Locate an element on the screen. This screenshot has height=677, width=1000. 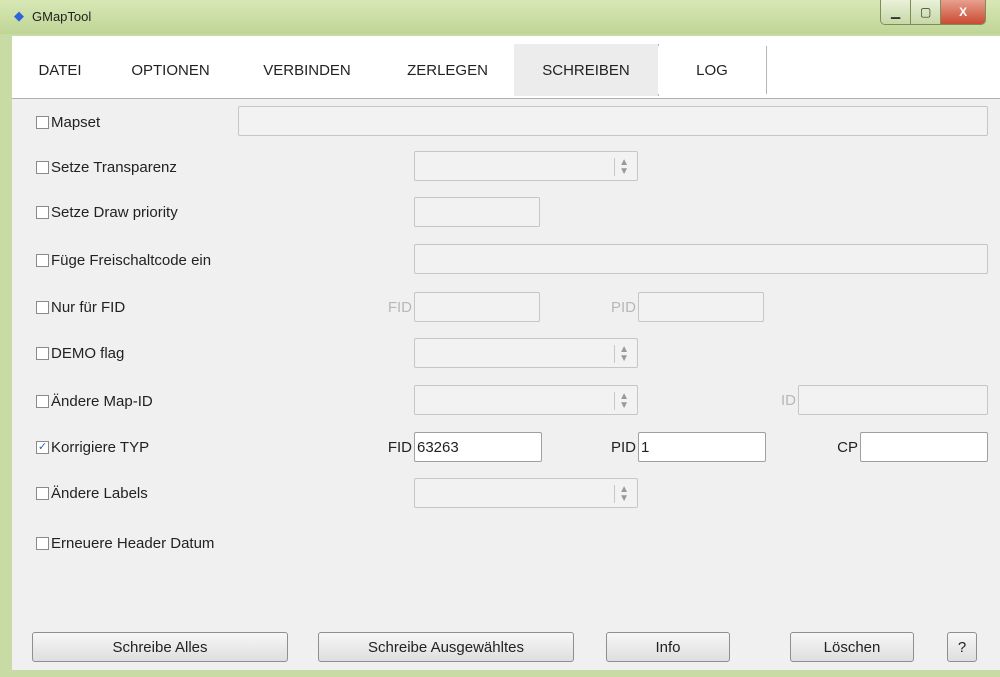
labels-checkbox is located at coordinates (42, 493).